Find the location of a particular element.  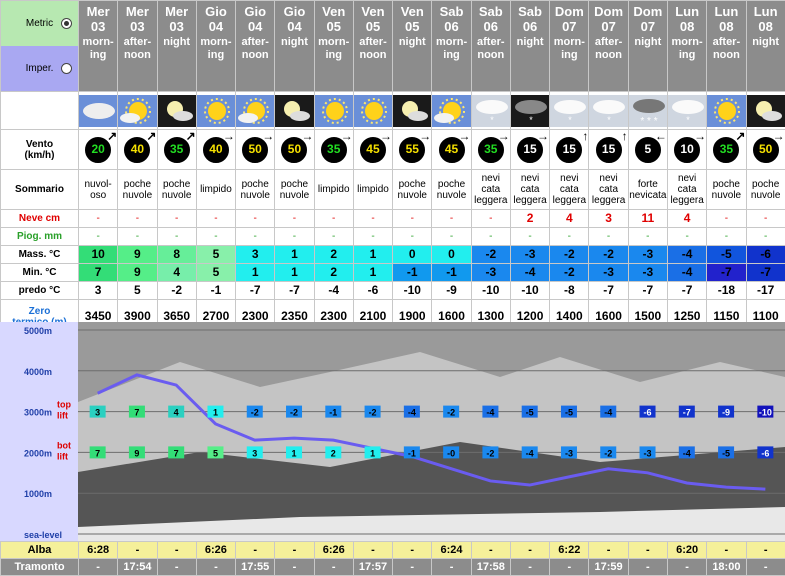

day-name: Sab is located at coordinates (451, 11).